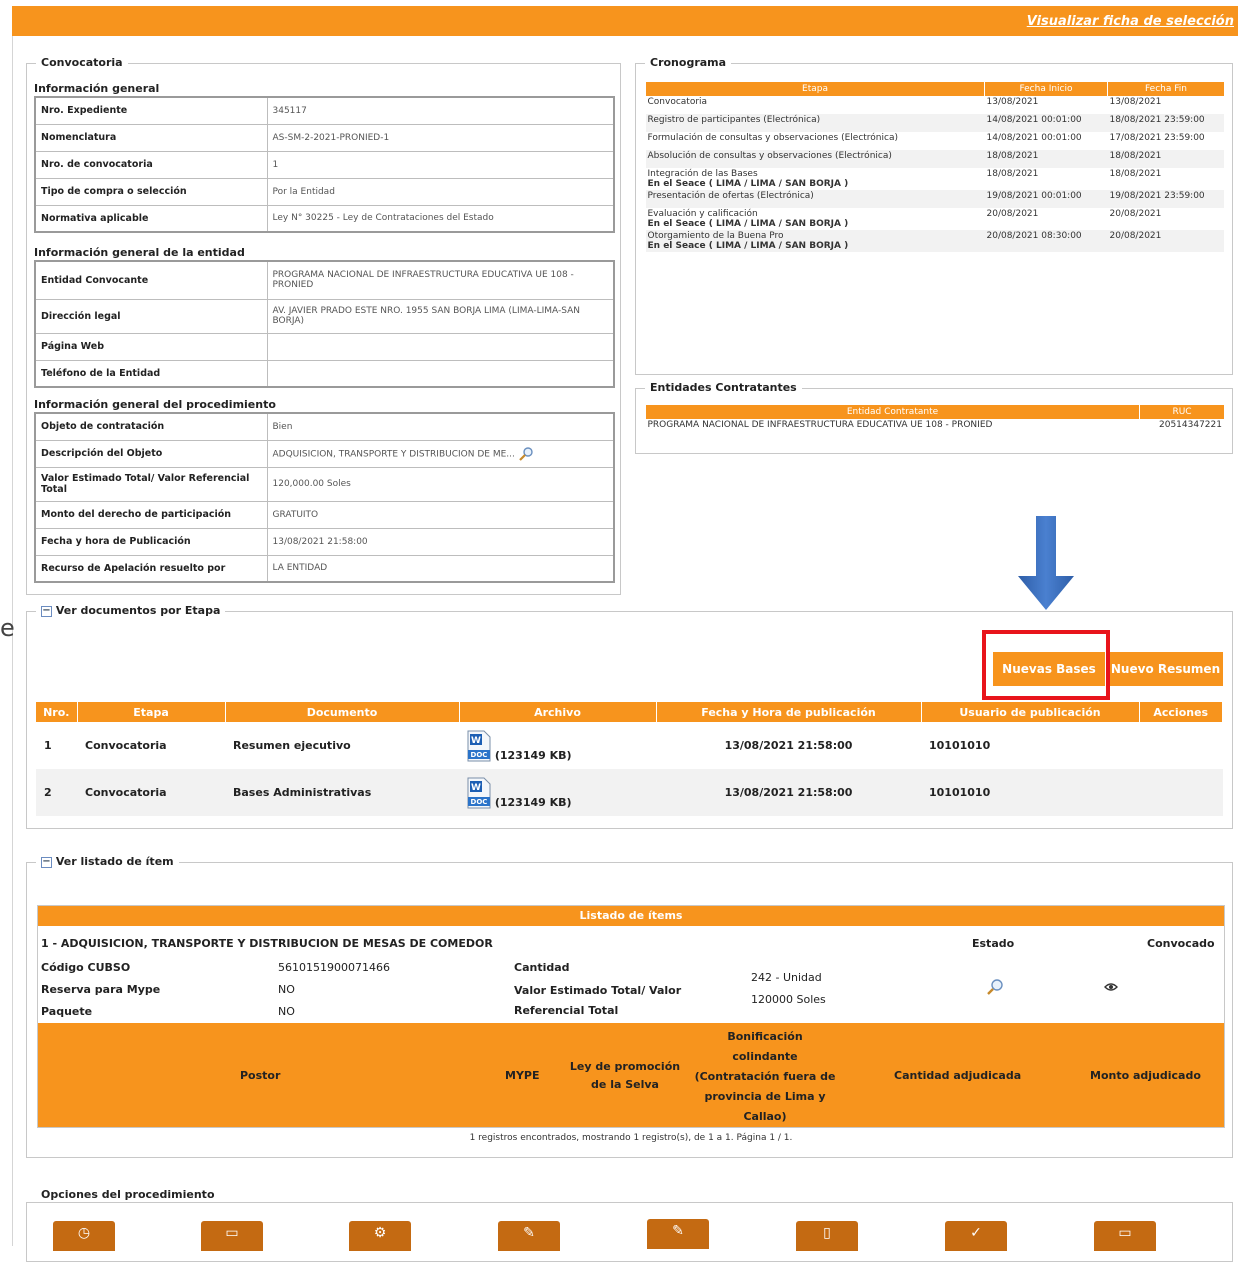  What do you see at coordinates (1111, 987) in the screenshot?
I see `eye-icon` at bounding box center [1111, 987].